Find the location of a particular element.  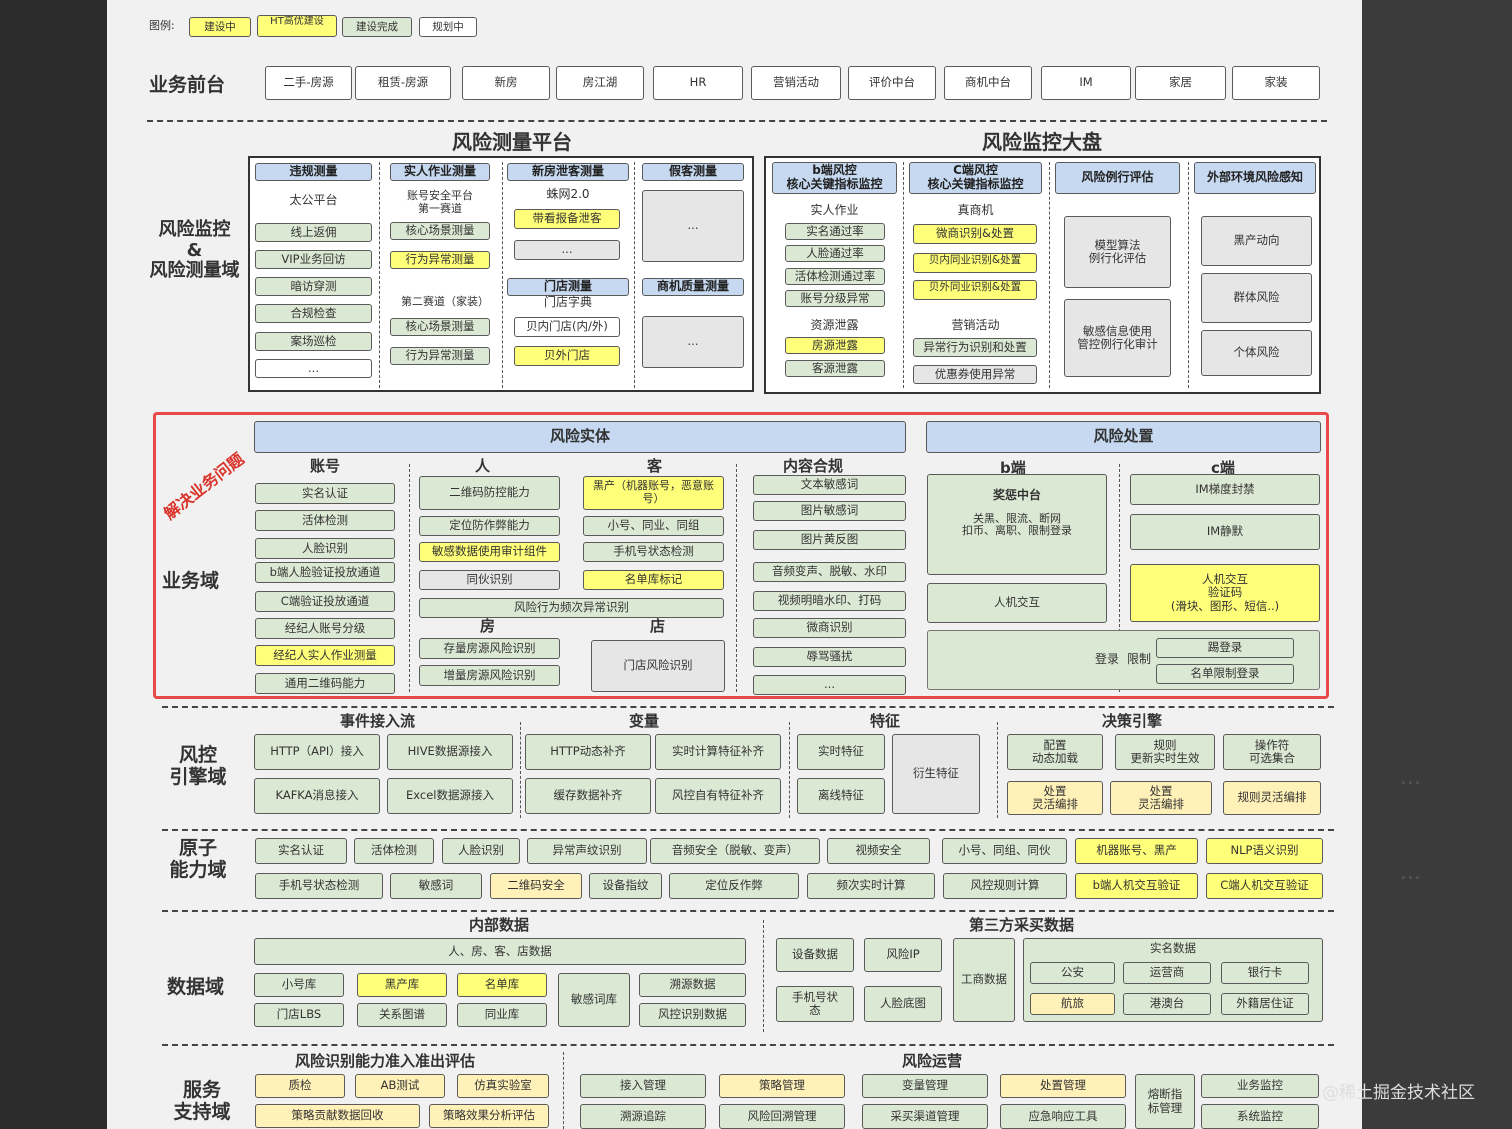

data-third: 第三方采买数据 is located at coordinates (1022, 925).